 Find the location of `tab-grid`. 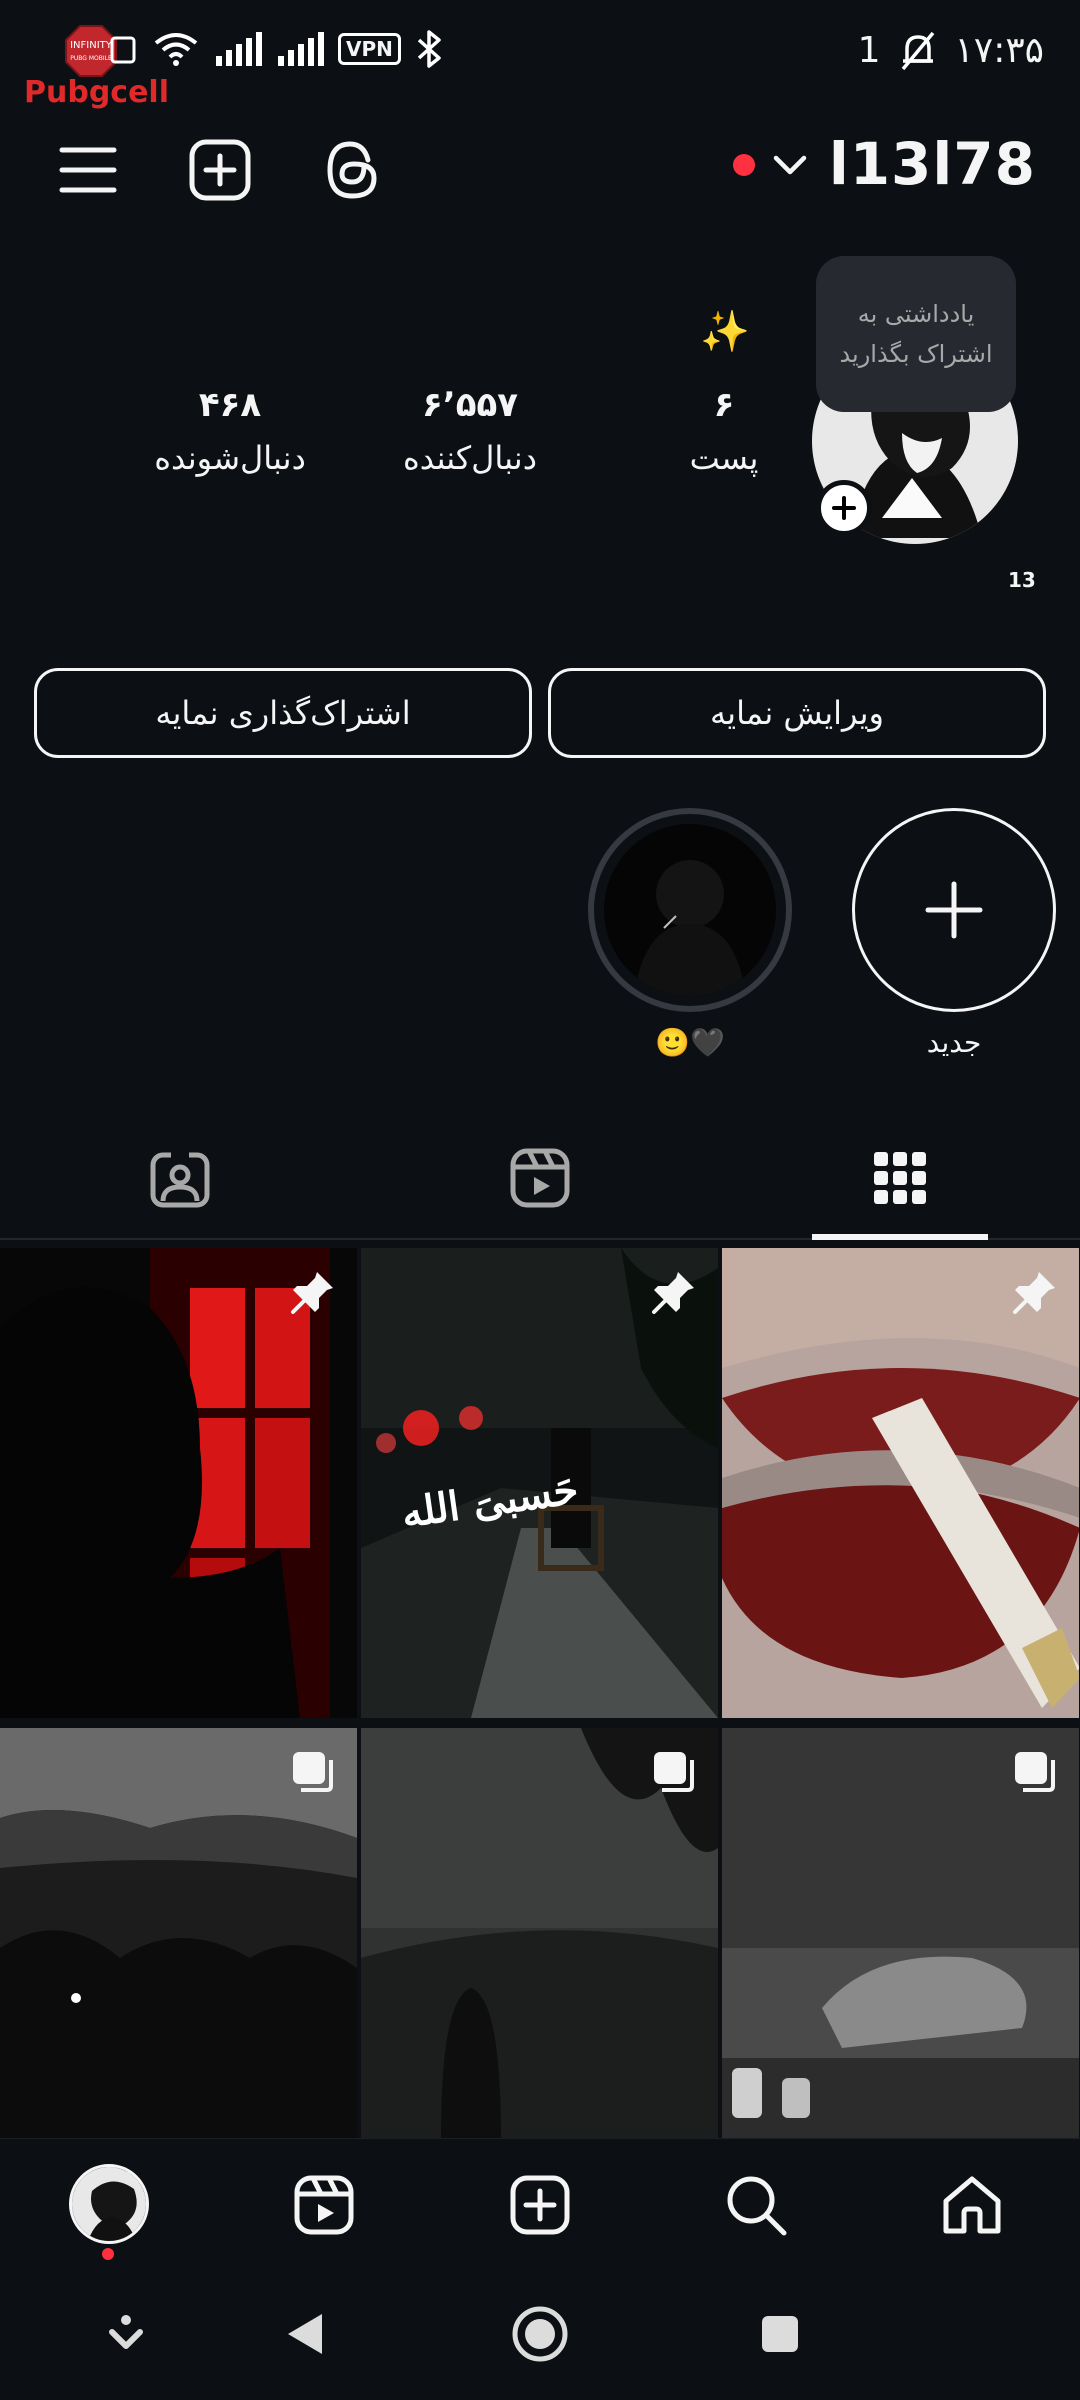

tab-grid is located at coordinates (900, 1178).